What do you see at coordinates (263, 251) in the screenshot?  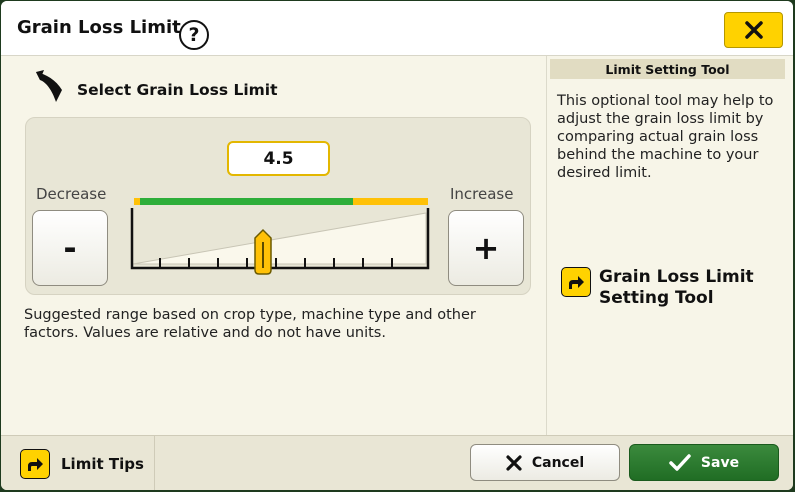 I see `slider-thumb` at bounding box center [263, 251].